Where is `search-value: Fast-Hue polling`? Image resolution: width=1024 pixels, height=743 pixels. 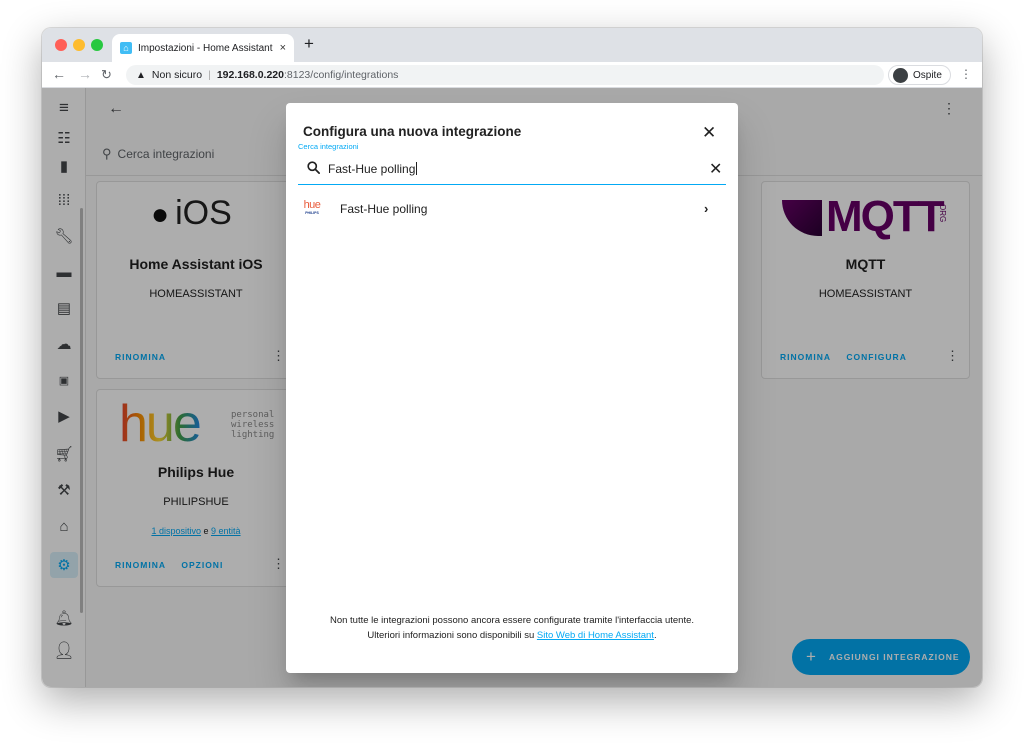 search-value: Fast-Hue polling is located at coordinates (372, 169).